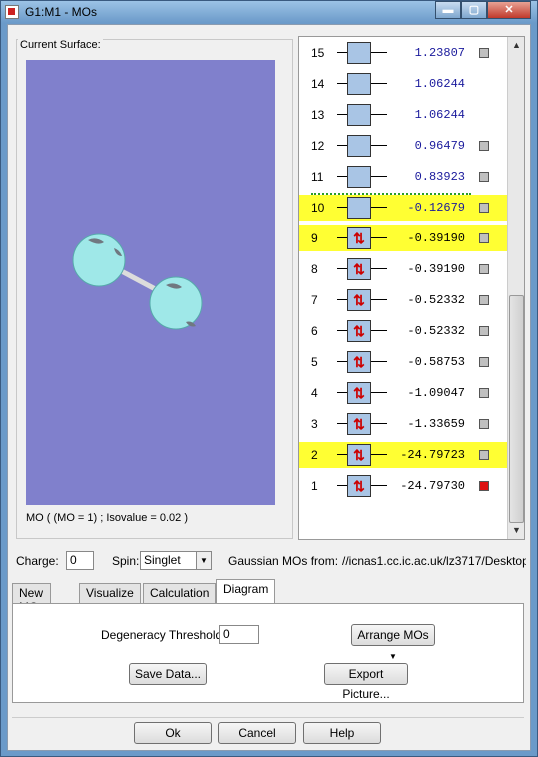  I want to click on degeneracy-input: 0, so click(239, 634).